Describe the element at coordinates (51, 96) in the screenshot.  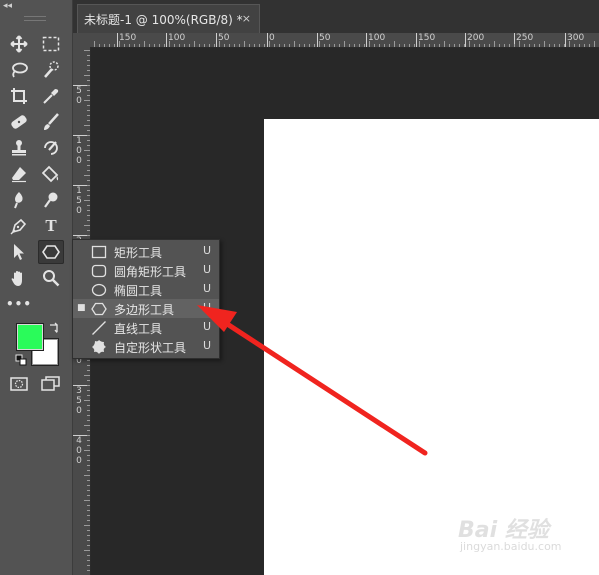
I see `eyedropper-tool-icon` at that location.